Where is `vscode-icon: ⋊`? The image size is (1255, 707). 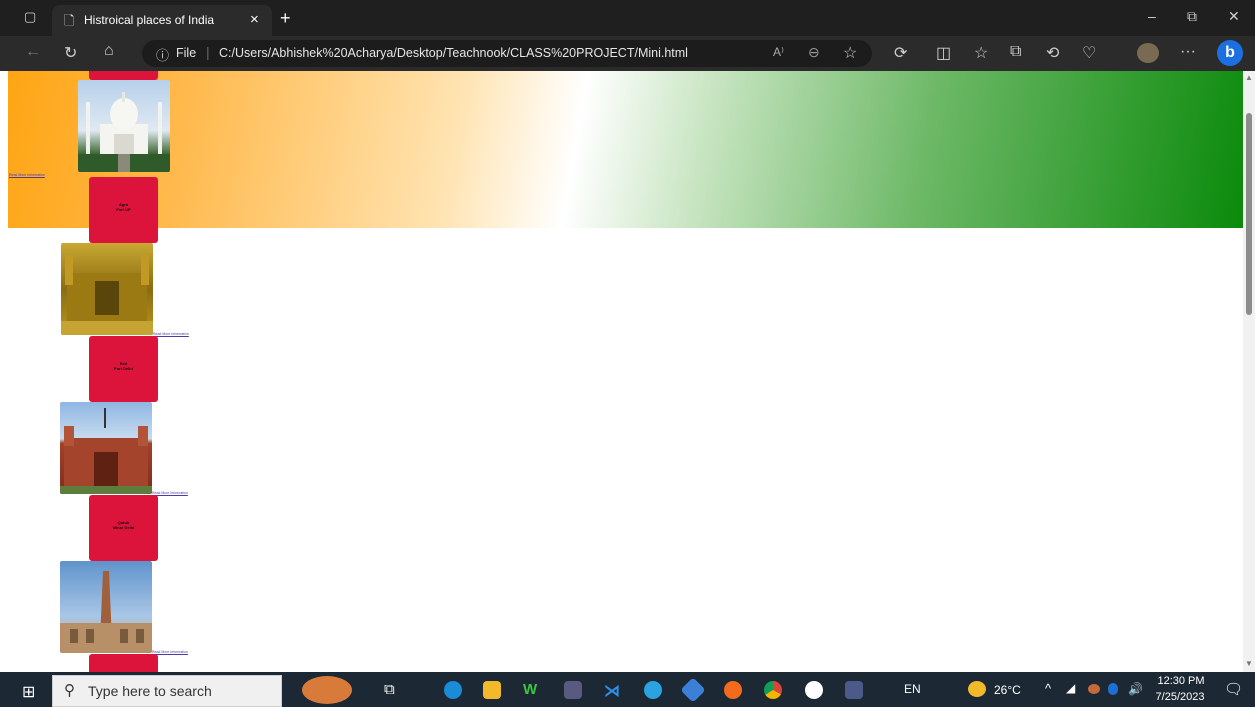
vscode-icon: ⋊ is located at coordinates (613, 690).